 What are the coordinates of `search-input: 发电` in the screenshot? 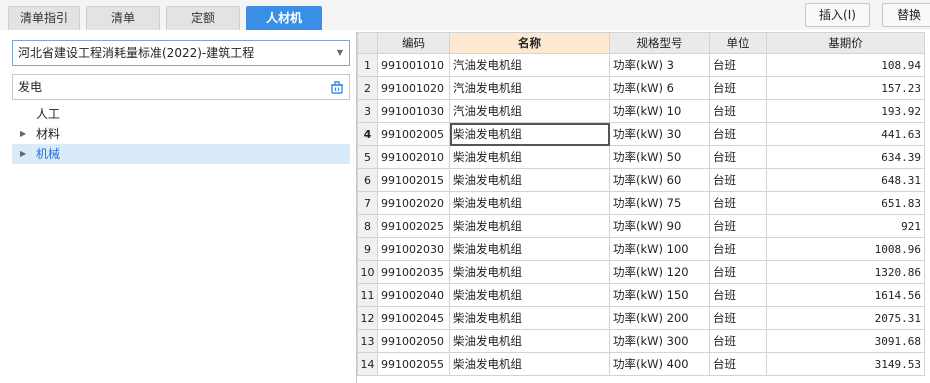 It's located at (181, 87).